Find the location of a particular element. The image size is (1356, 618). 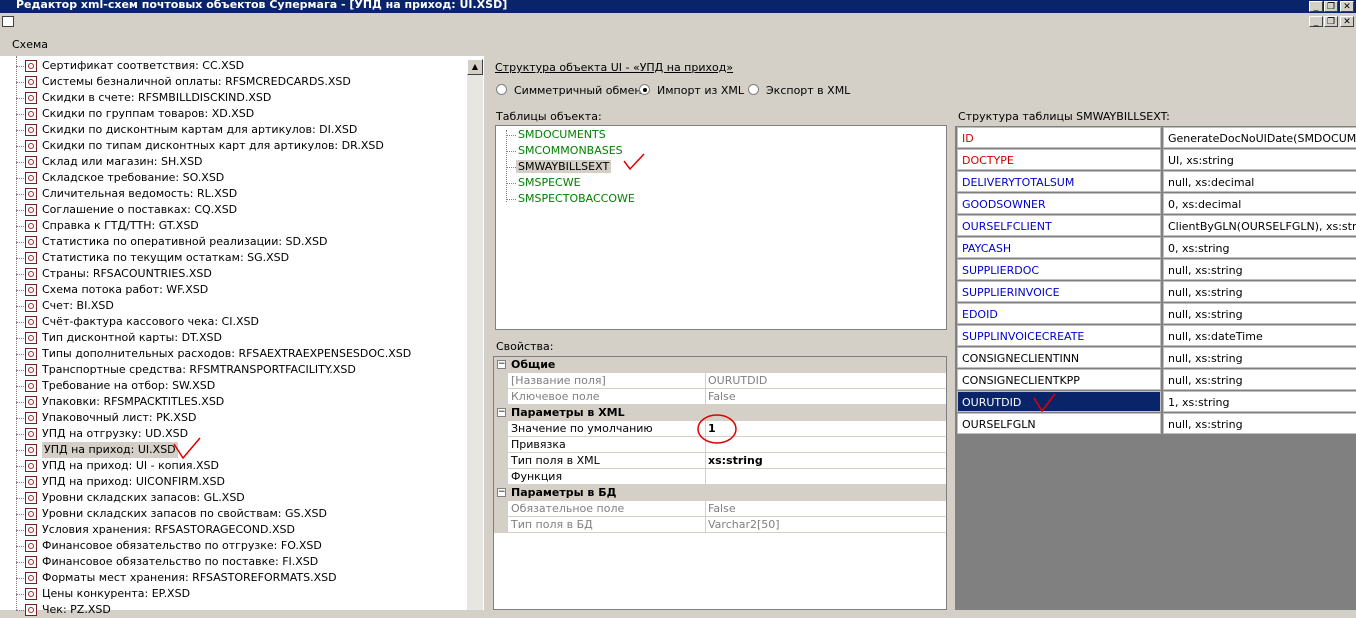

grid-row: CONSIGNECLIENTKPP null, xs:string is located at coordinates (1155, 379).